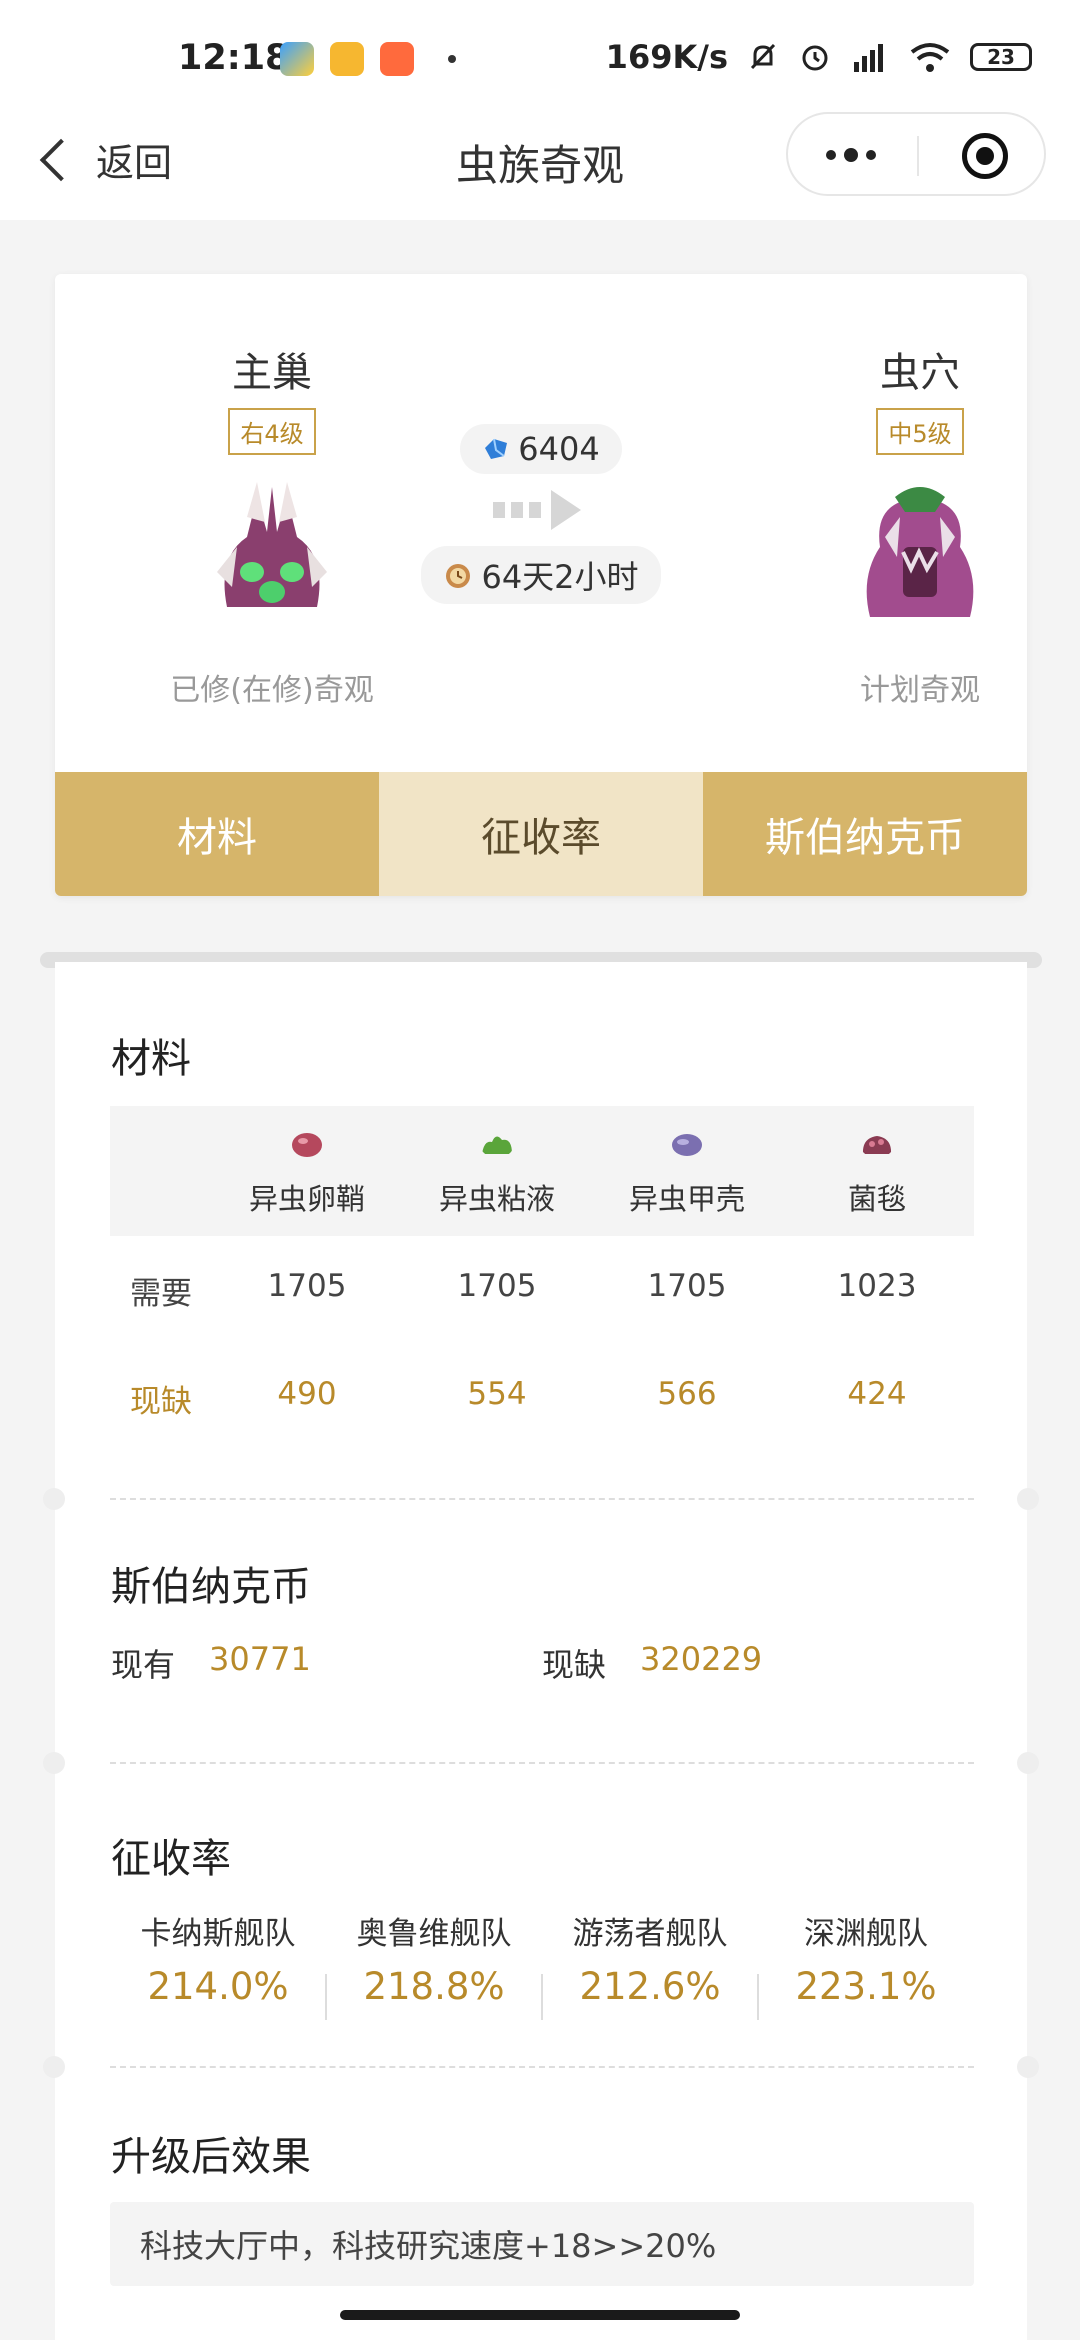 This screenshot has width=1080, height=2340. What do you see at coordinates (347, 59) in the screenshot?
I see `memo-icon` at bounding box center [347, 59].